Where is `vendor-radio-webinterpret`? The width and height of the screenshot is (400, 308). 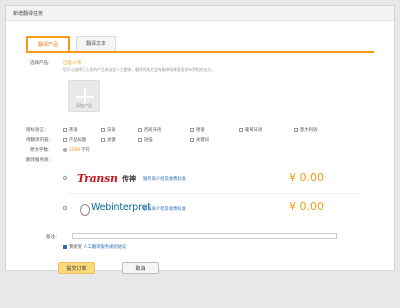 vendor-radio-webinterpret is located at coordinates (65, 208).